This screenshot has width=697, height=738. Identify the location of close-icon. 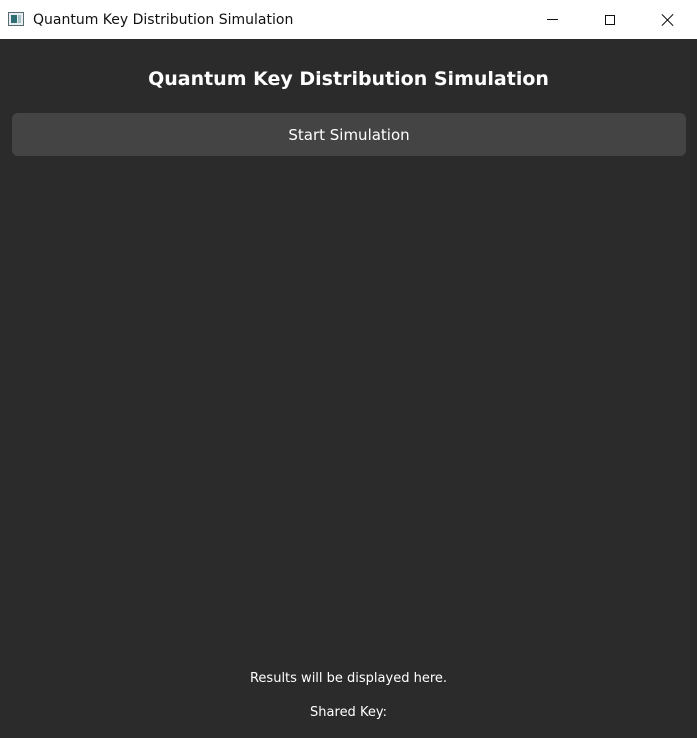
(668, 20).